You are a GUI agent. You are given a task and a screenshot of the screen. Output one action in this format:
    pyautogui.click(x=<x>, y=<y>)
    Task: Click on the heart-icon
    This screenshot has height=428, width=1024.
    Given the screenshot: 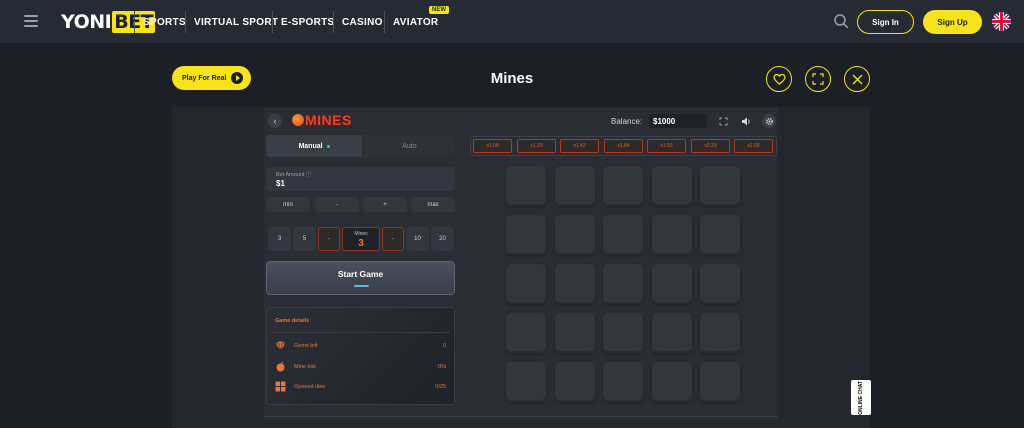 What is the action you would take?
    pyautogui.click(x=779, y=79)
    